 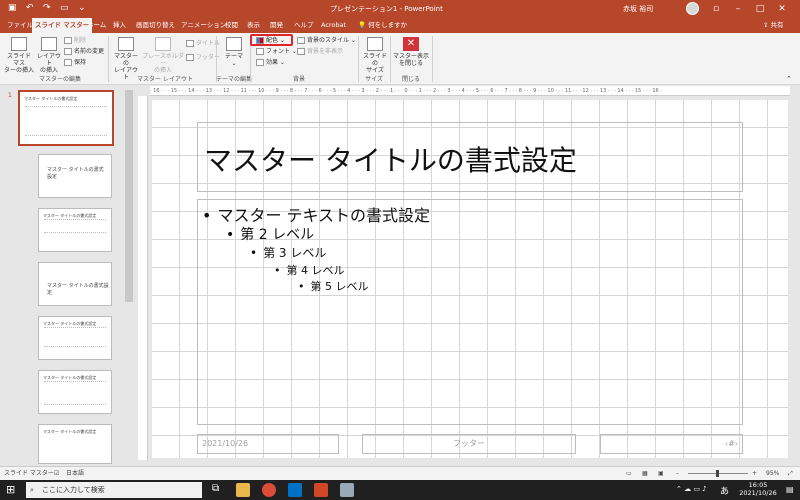 What do you see at coordinates (692, 8) in the screenshot?
I see `avatar` at bounding box center [692, 8].